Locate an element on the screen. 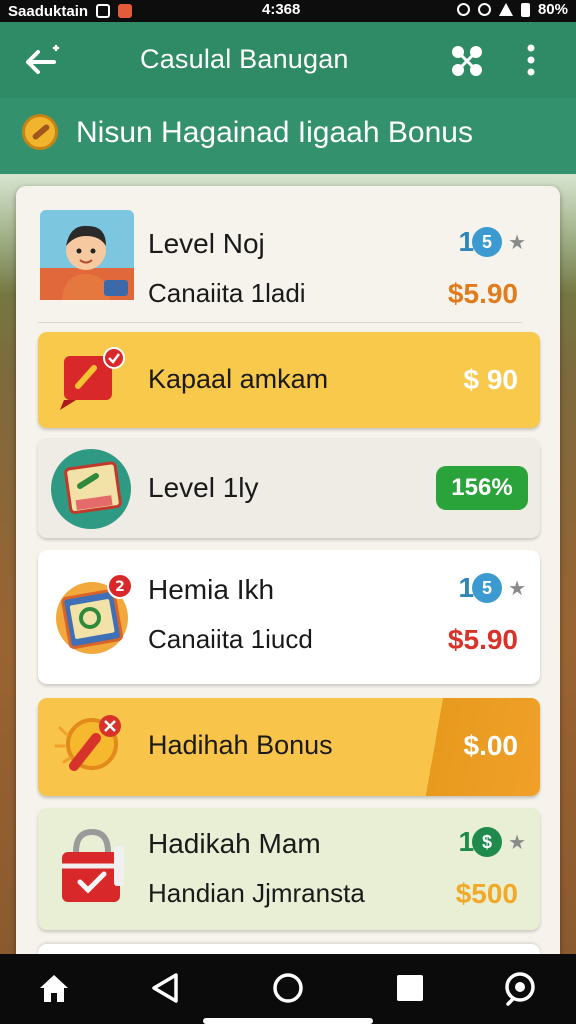  home-icon is located at coordinates (54, 988).